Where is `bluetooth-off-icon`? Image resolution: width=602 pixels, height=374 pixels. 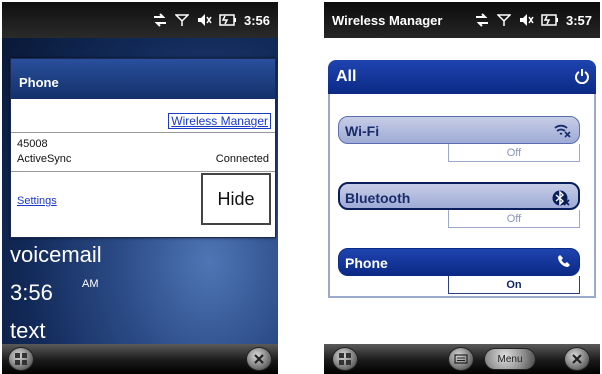 bluetooth-off-icon is located at coordinates (561, 199).